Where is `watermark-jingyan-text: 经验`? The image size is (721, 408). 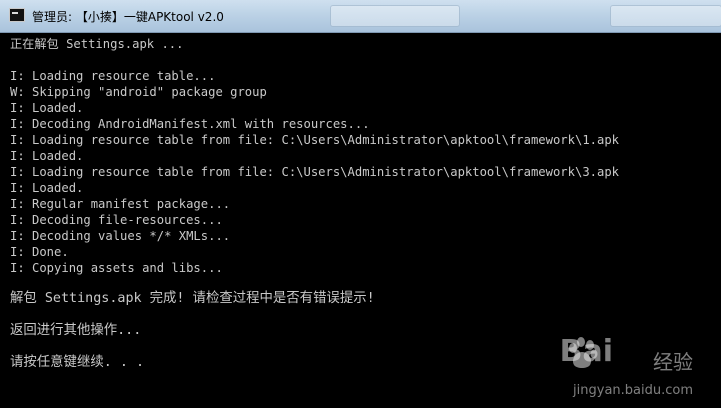 watermark-jingyan-text: 经验 is located at coordinates (673, 362).